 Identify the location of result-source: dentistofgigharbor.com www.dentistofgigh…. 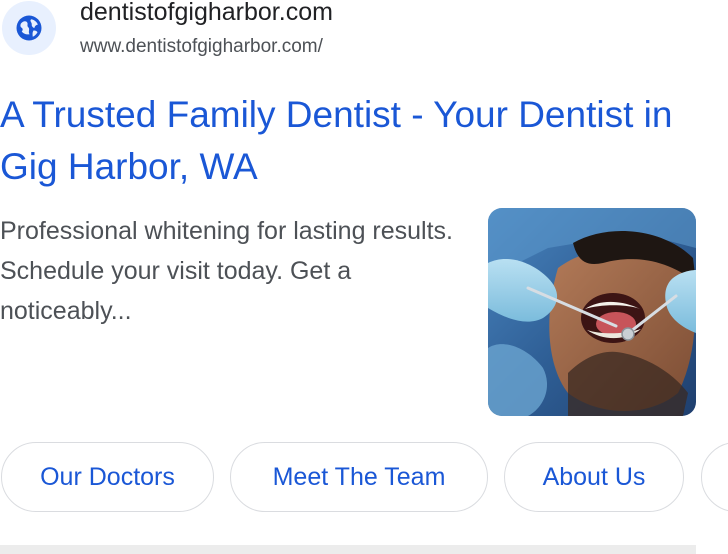
(364, 33).